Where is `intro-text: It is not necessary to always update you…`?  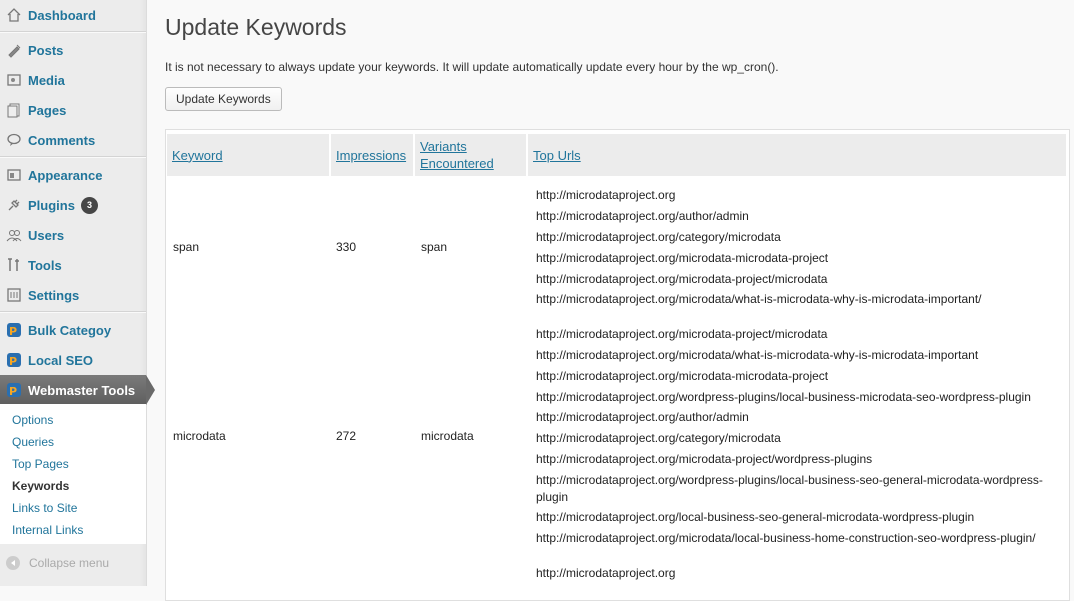 intro-text: It is not necessary to always update you… is located at coordinates (472, 67).